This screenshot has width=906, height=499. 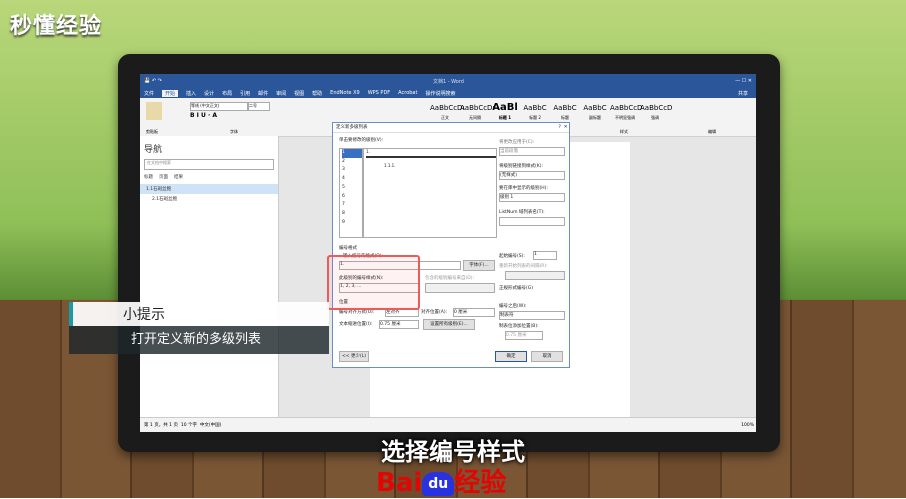 What do you see at coordinates (743, 81) in the screenshot?
I see `window-controls: — ☐ ✕` at bounding box center [743, 81].